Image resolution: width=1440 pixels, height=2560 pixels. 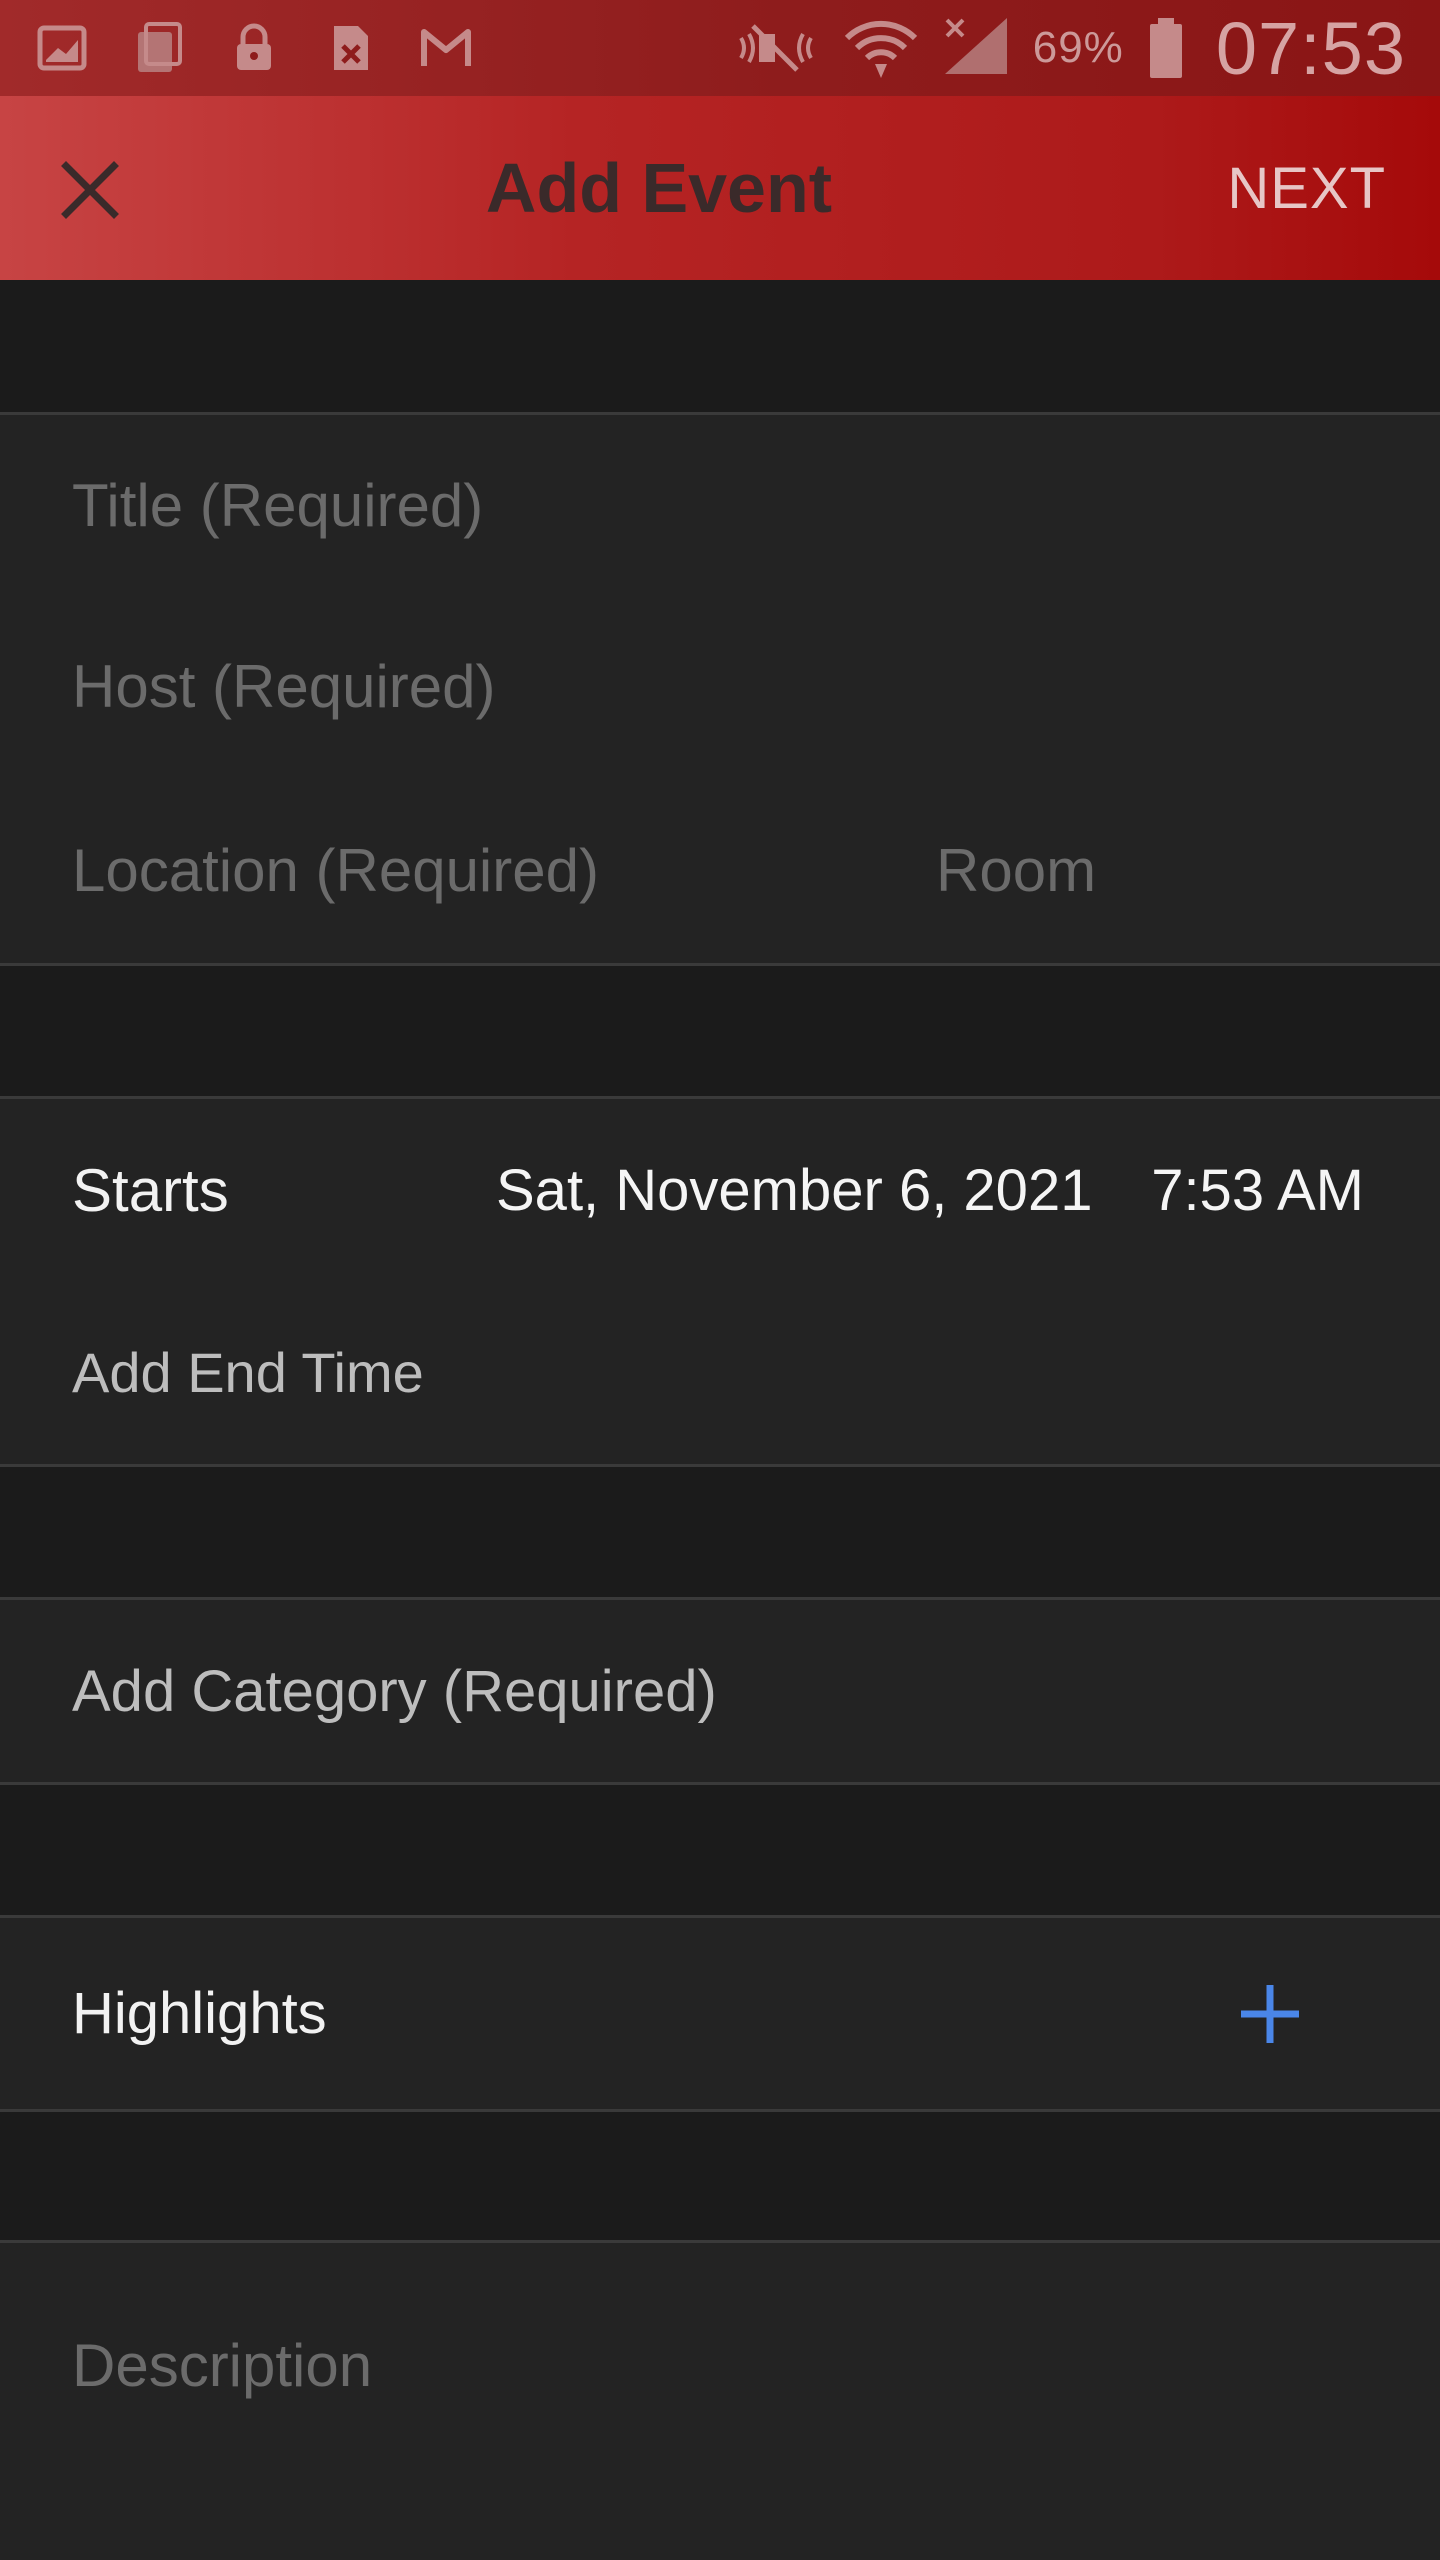 What do you see at coordinates (62, 48) in the screenshot?
I see `image-icon` at bounding box center [62, 48].